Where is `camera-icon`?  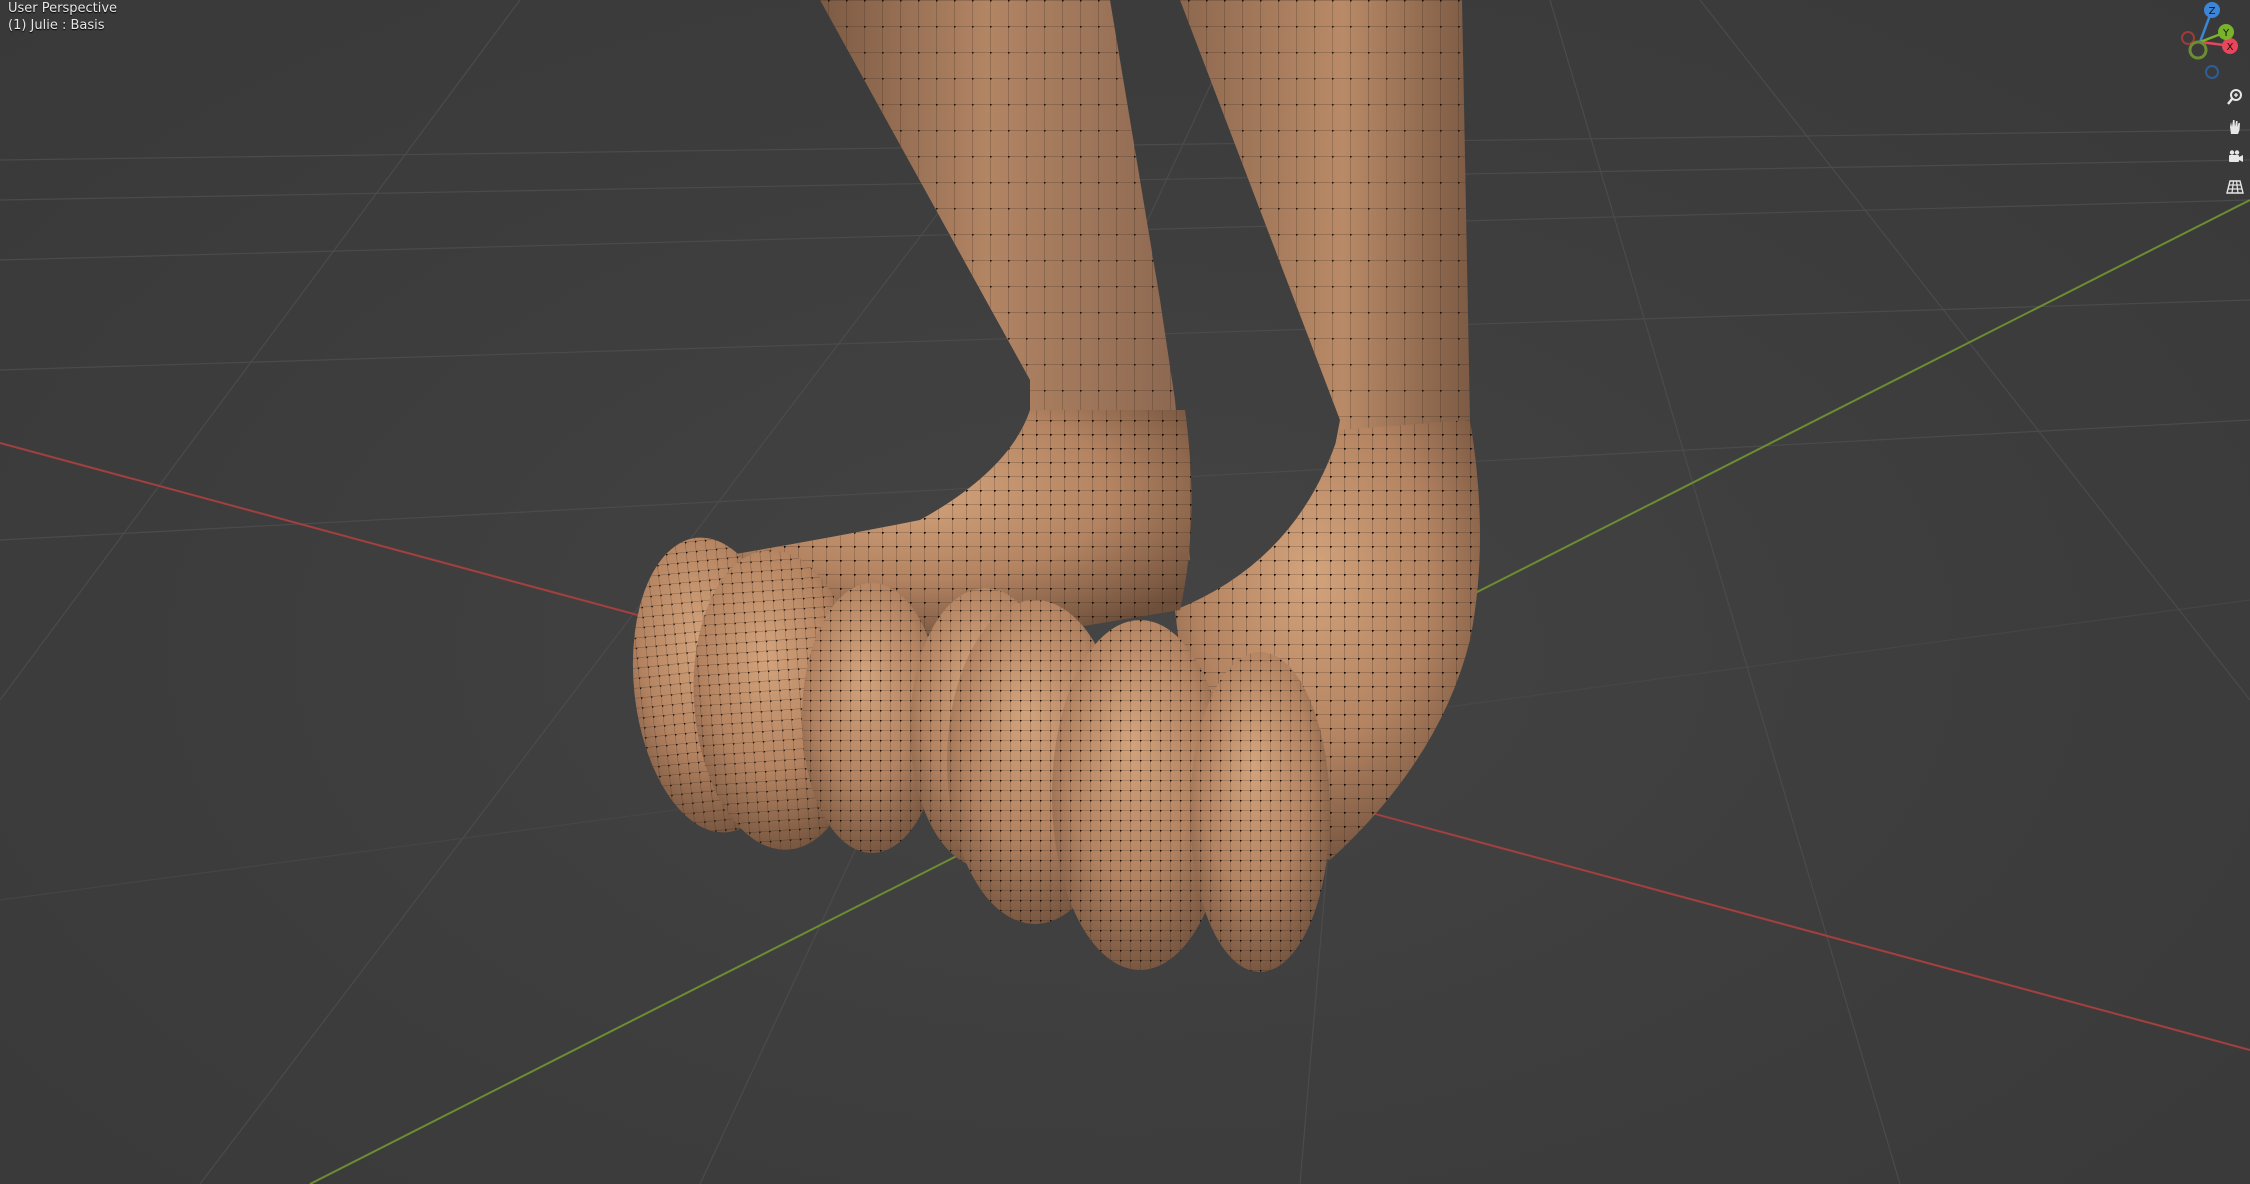 camera-icon is located at coordinates (2235, 157).